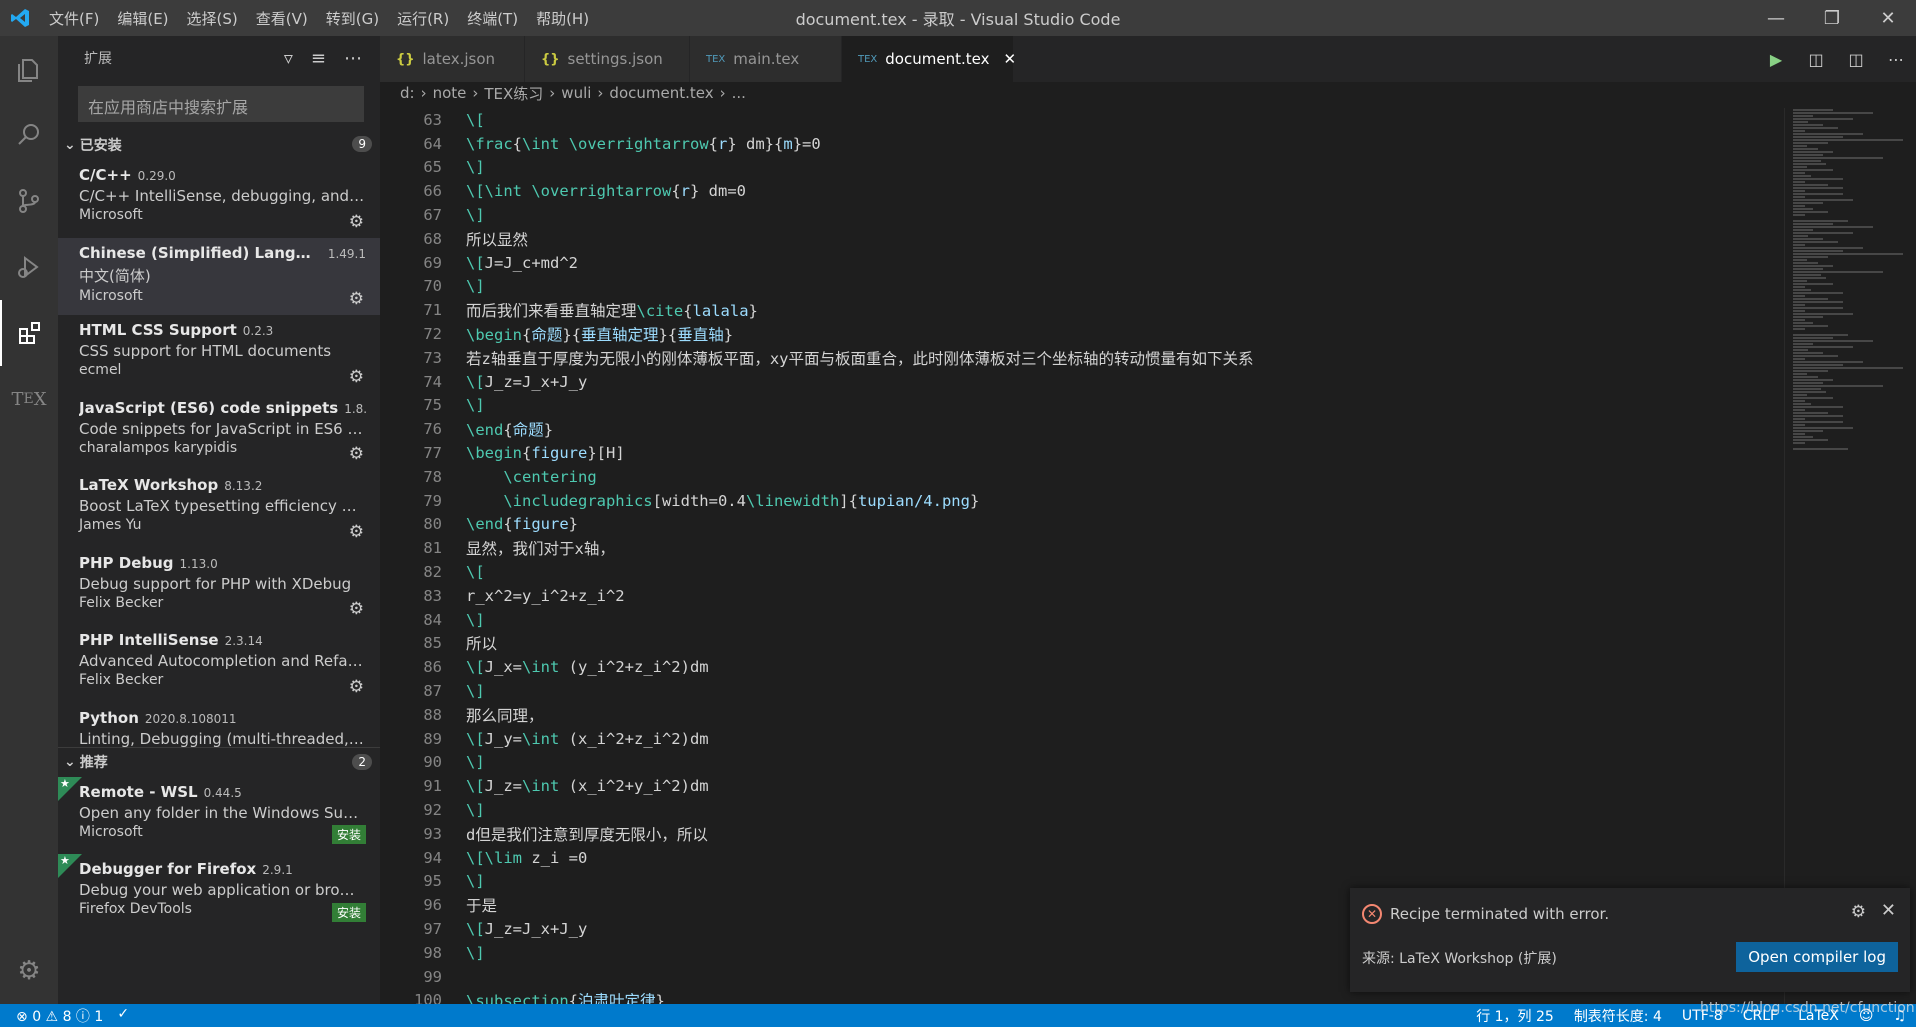 This screenshot has width=1916, height=1027. I want to click on code-line: 89 \[J_y=\int (x_i^2+z_i^2)dm, so click(1080, 739).